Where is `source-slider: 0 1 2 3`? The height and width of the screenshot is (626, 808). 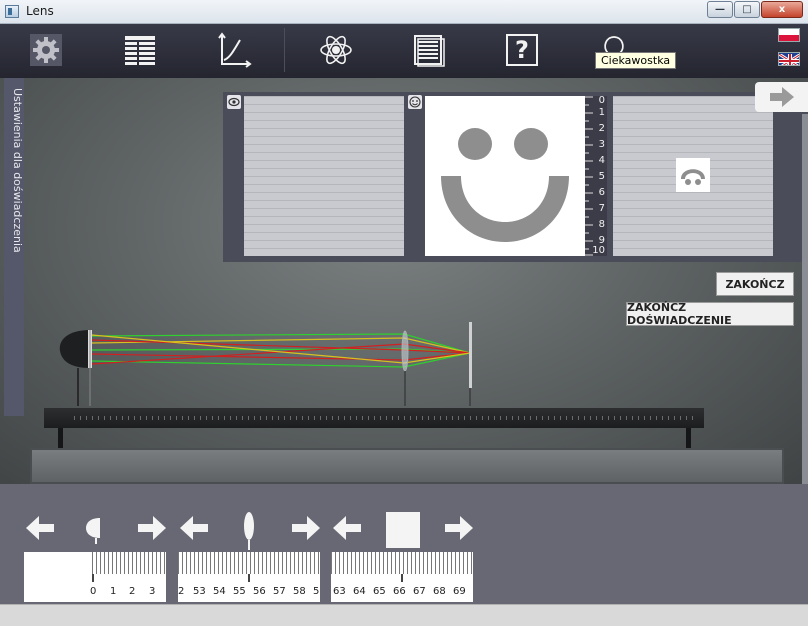
source-slider: 0 1 2 3 is located at coordinates (95, 555).